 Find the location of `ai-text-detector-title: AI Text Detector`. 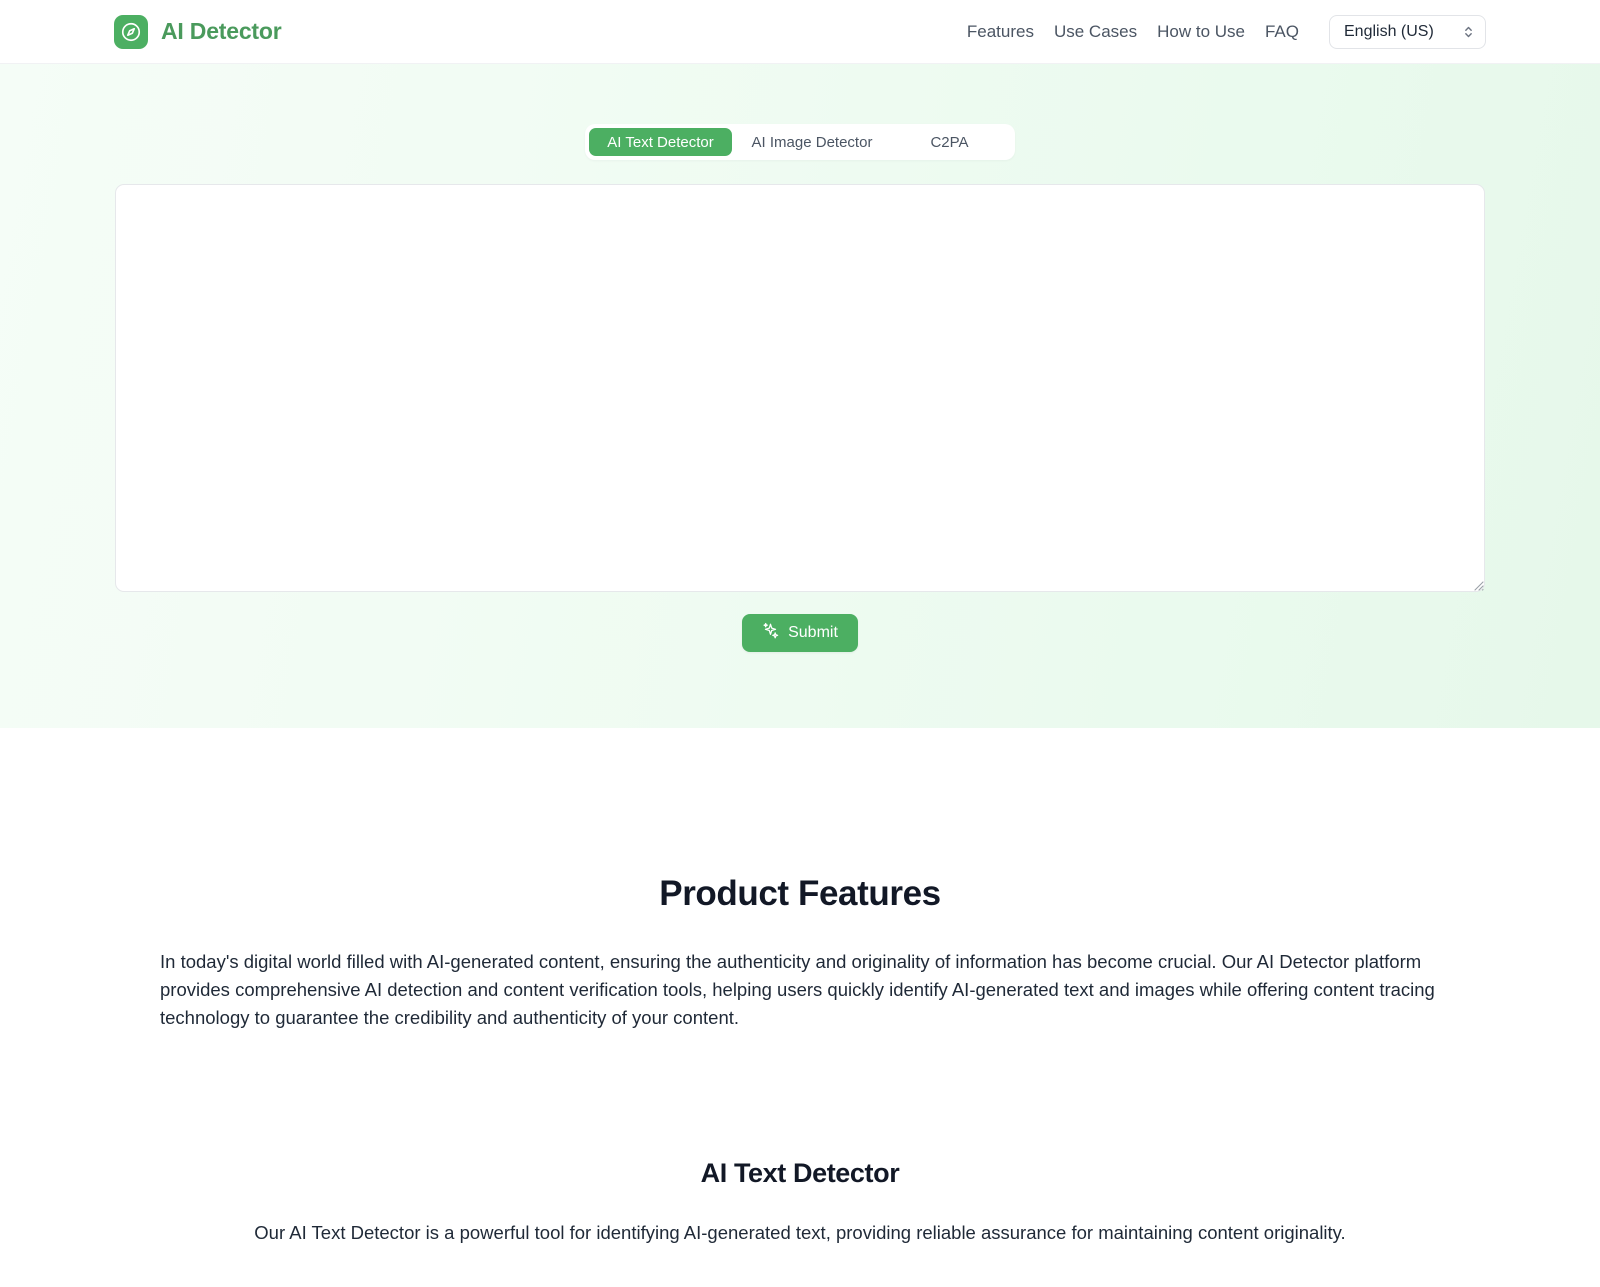

ai-text-detector-title: AI Text Detector is located at coordinates (800, 1173).